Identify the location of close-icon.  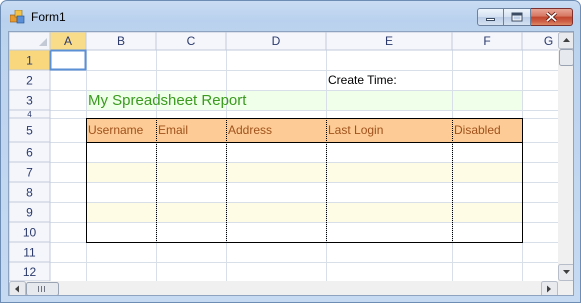
(551, 17).